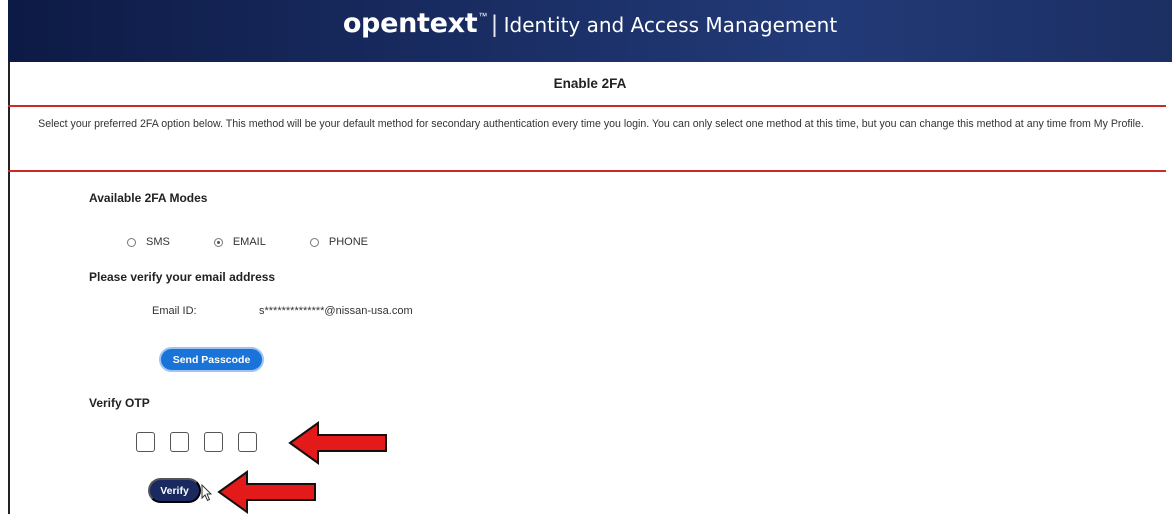 The width and height of the screenshot is (1172, 514). I want to click on verify-button: Verify, so click(174, 490).